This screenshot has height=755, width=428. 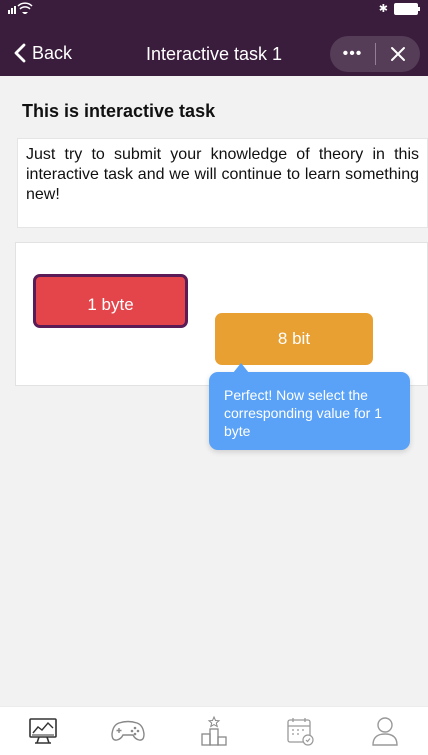 What do you see at coordinates (23, 10) in the screenshot?
I see `signal-wifi-icon` at bounding box center [23, 10].